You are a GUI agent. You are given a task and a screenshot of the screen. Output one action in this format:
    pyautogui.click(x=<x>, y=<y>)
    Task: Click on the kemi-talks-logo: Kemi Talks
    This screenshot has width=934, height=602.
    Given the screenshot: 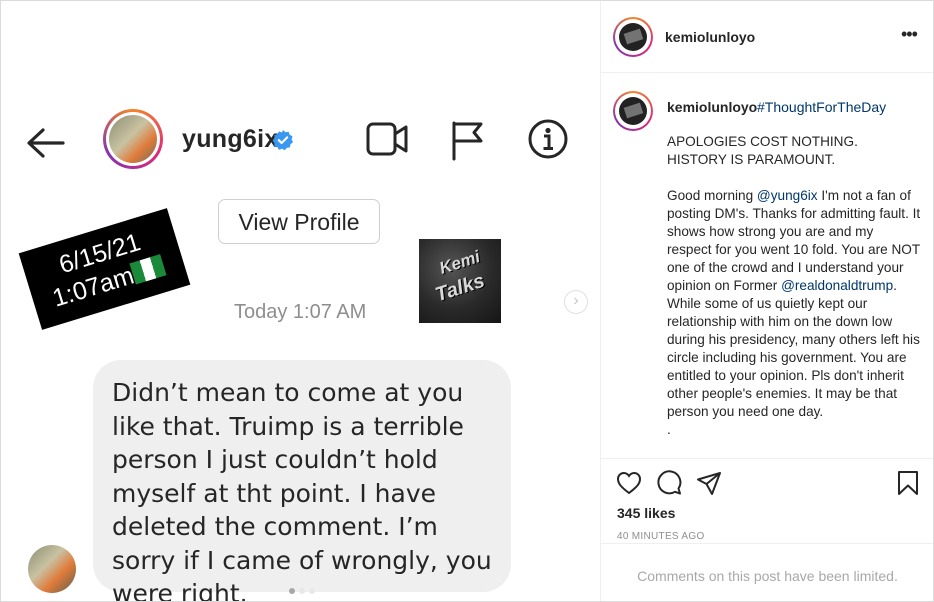 What is the action you would take?
    pyautogui.click(x=460, y=281)
    